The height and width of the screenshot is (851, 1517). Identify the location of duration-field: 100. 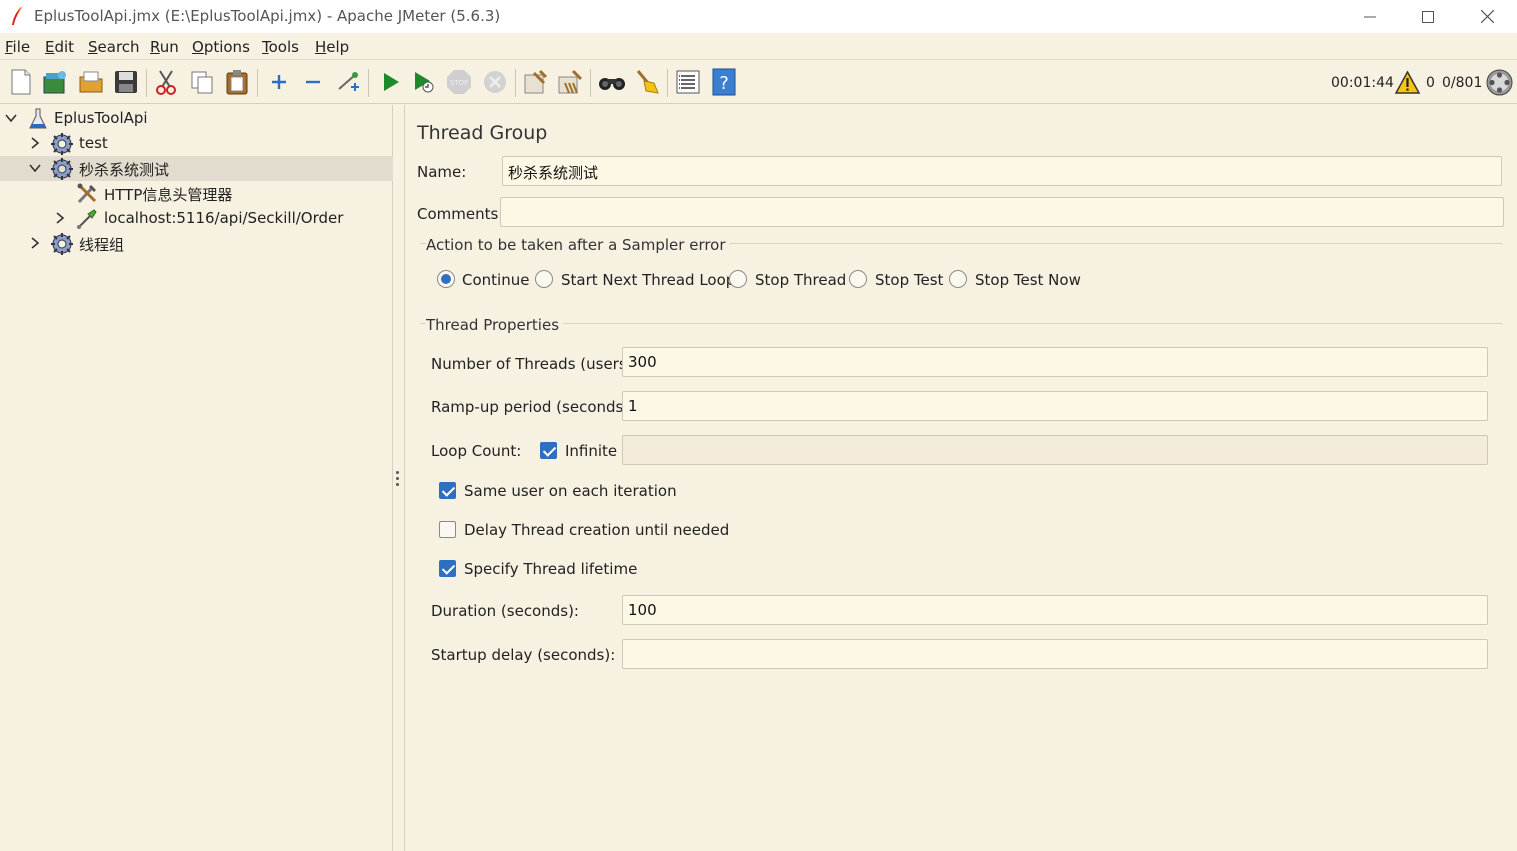
(1055, 610).